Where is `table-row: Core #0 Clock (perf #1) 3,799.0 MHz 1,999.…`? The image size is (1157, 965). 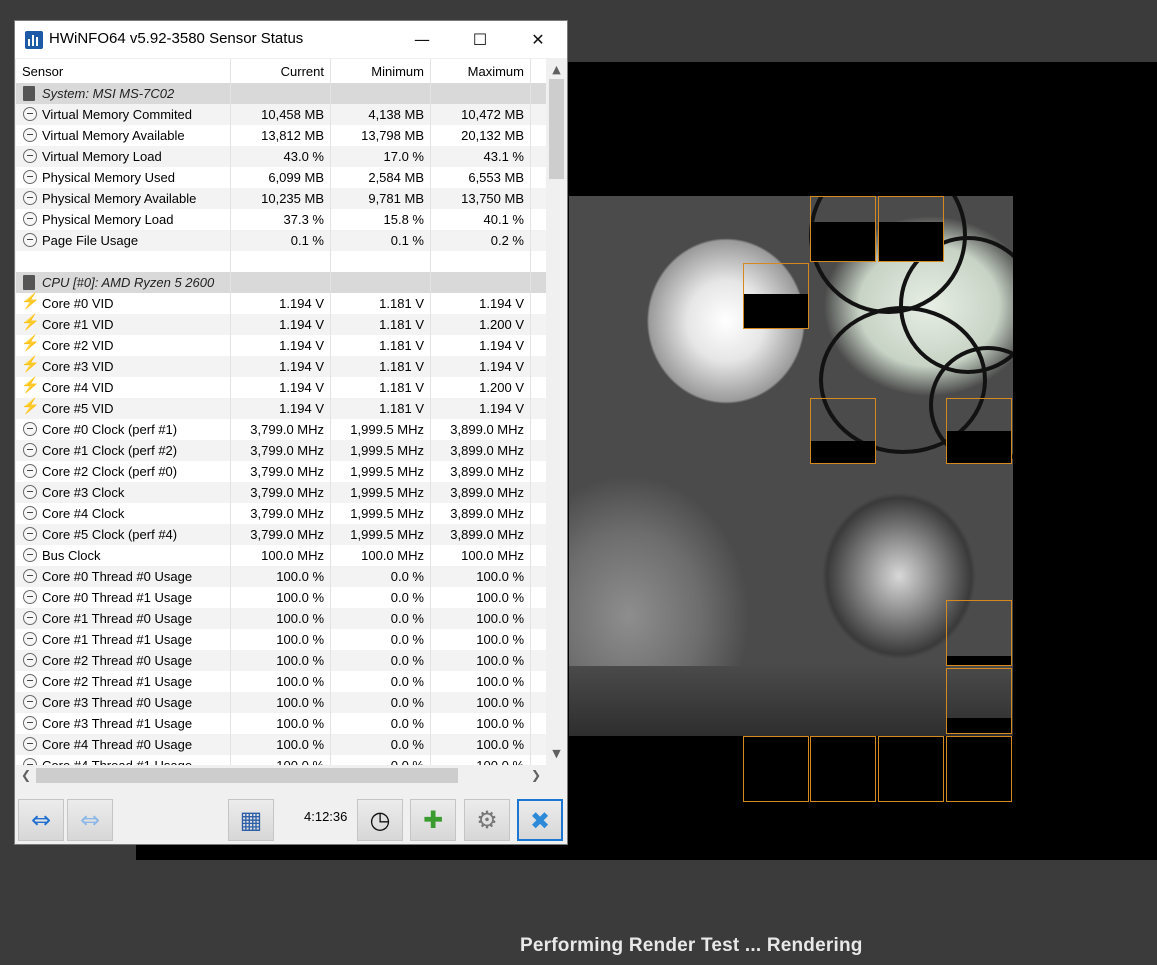
table-row: Core #0 Clock (perf #1) 3,799.0 MHz 1,999.… is located at coordinates (281, 429).